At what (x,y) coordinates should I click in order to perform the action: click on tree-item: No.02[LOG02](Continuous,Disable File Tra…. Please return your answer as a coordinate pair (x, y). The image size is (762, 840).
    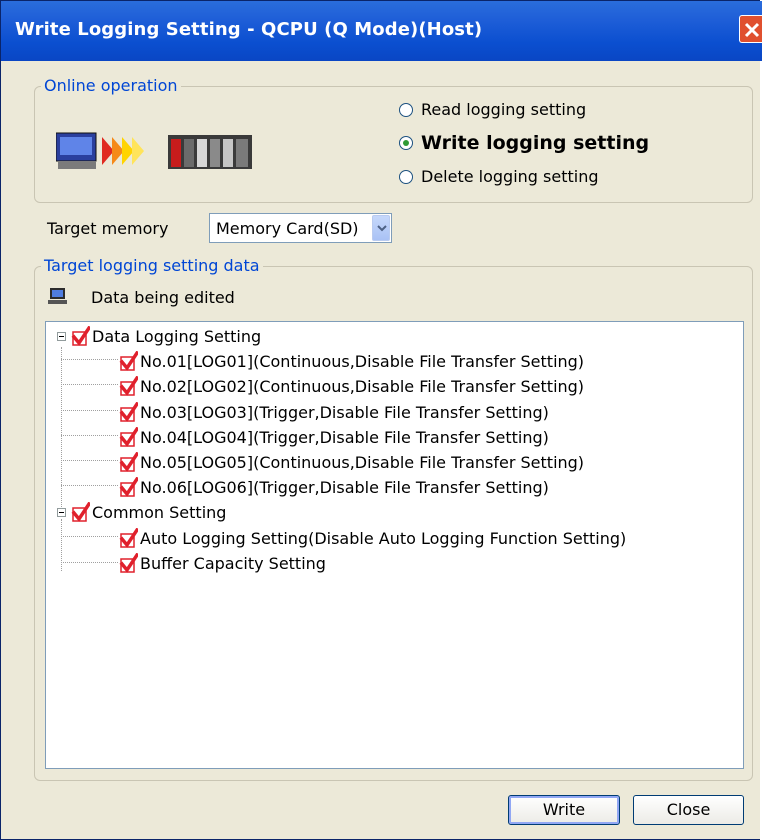
    Looking at the image, I should click on (351, 386).